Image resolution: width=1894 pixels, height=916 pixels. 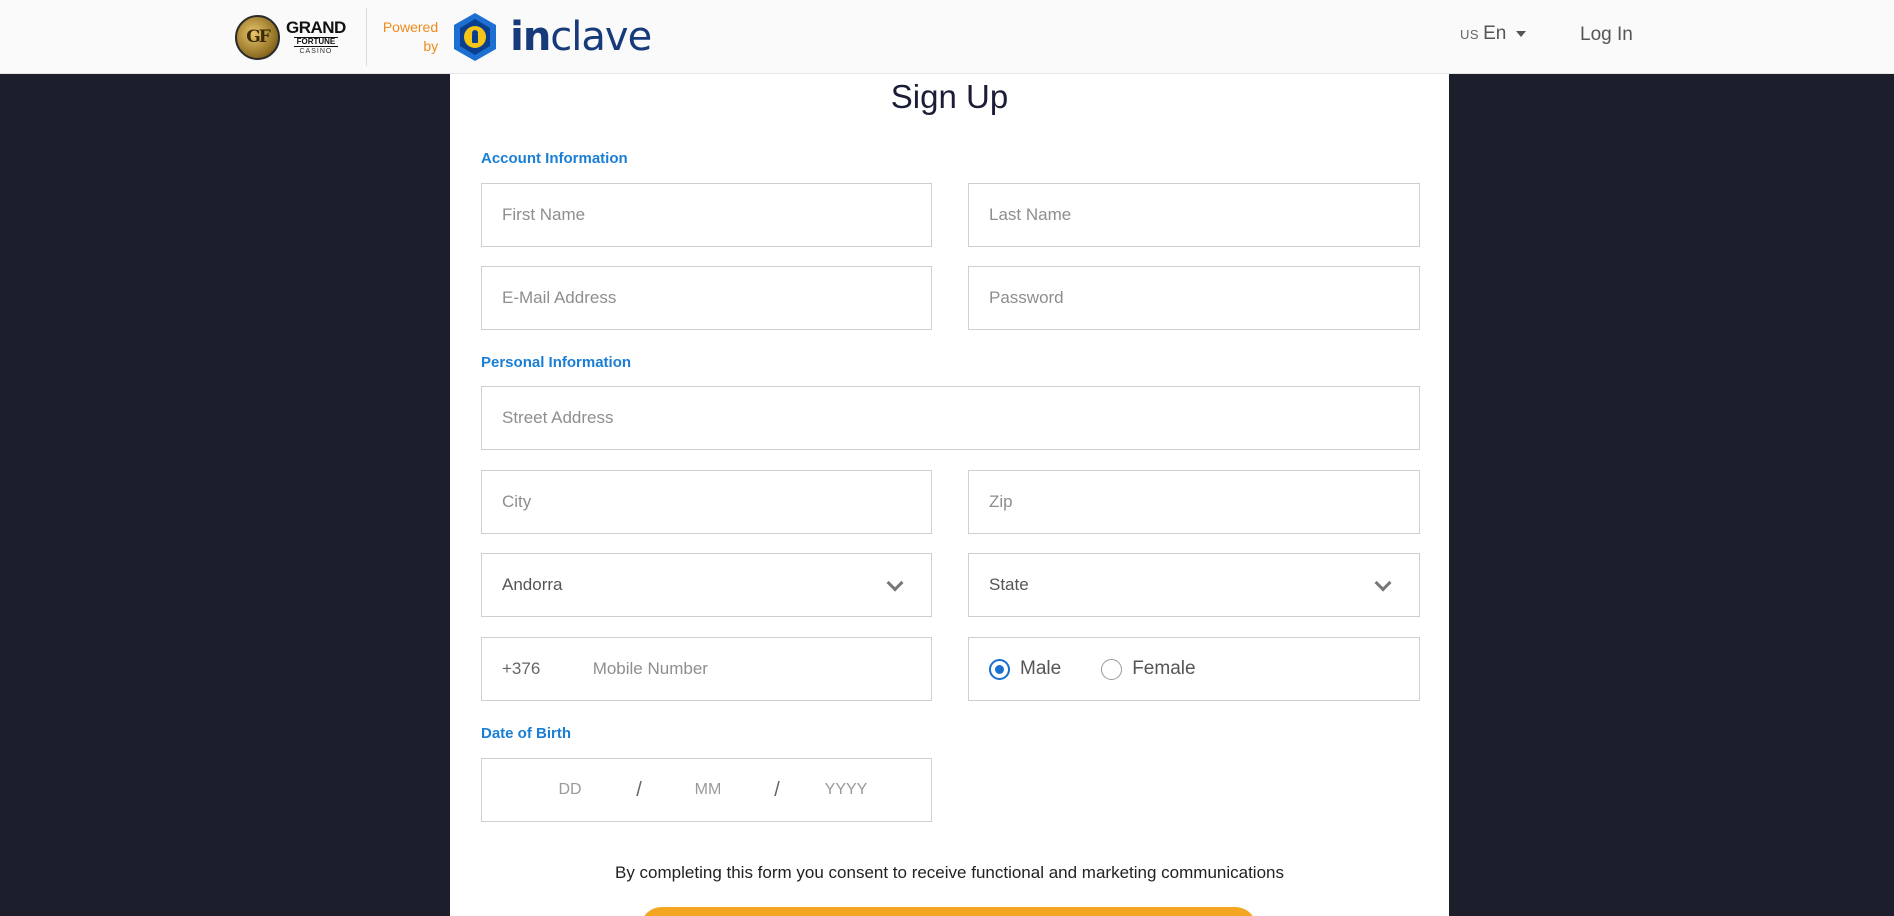 I want to click on radio-unchecked-icon, so click(x=1112, y=669).